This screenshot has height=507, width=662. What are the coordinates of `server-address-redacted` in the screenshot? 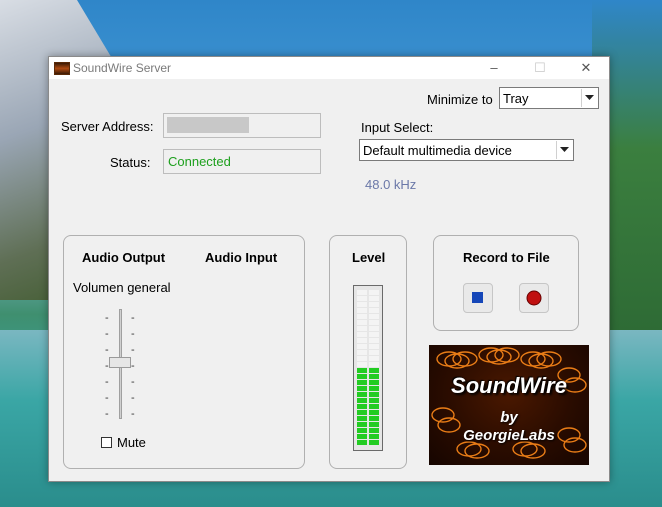 It's located at (208, 125).